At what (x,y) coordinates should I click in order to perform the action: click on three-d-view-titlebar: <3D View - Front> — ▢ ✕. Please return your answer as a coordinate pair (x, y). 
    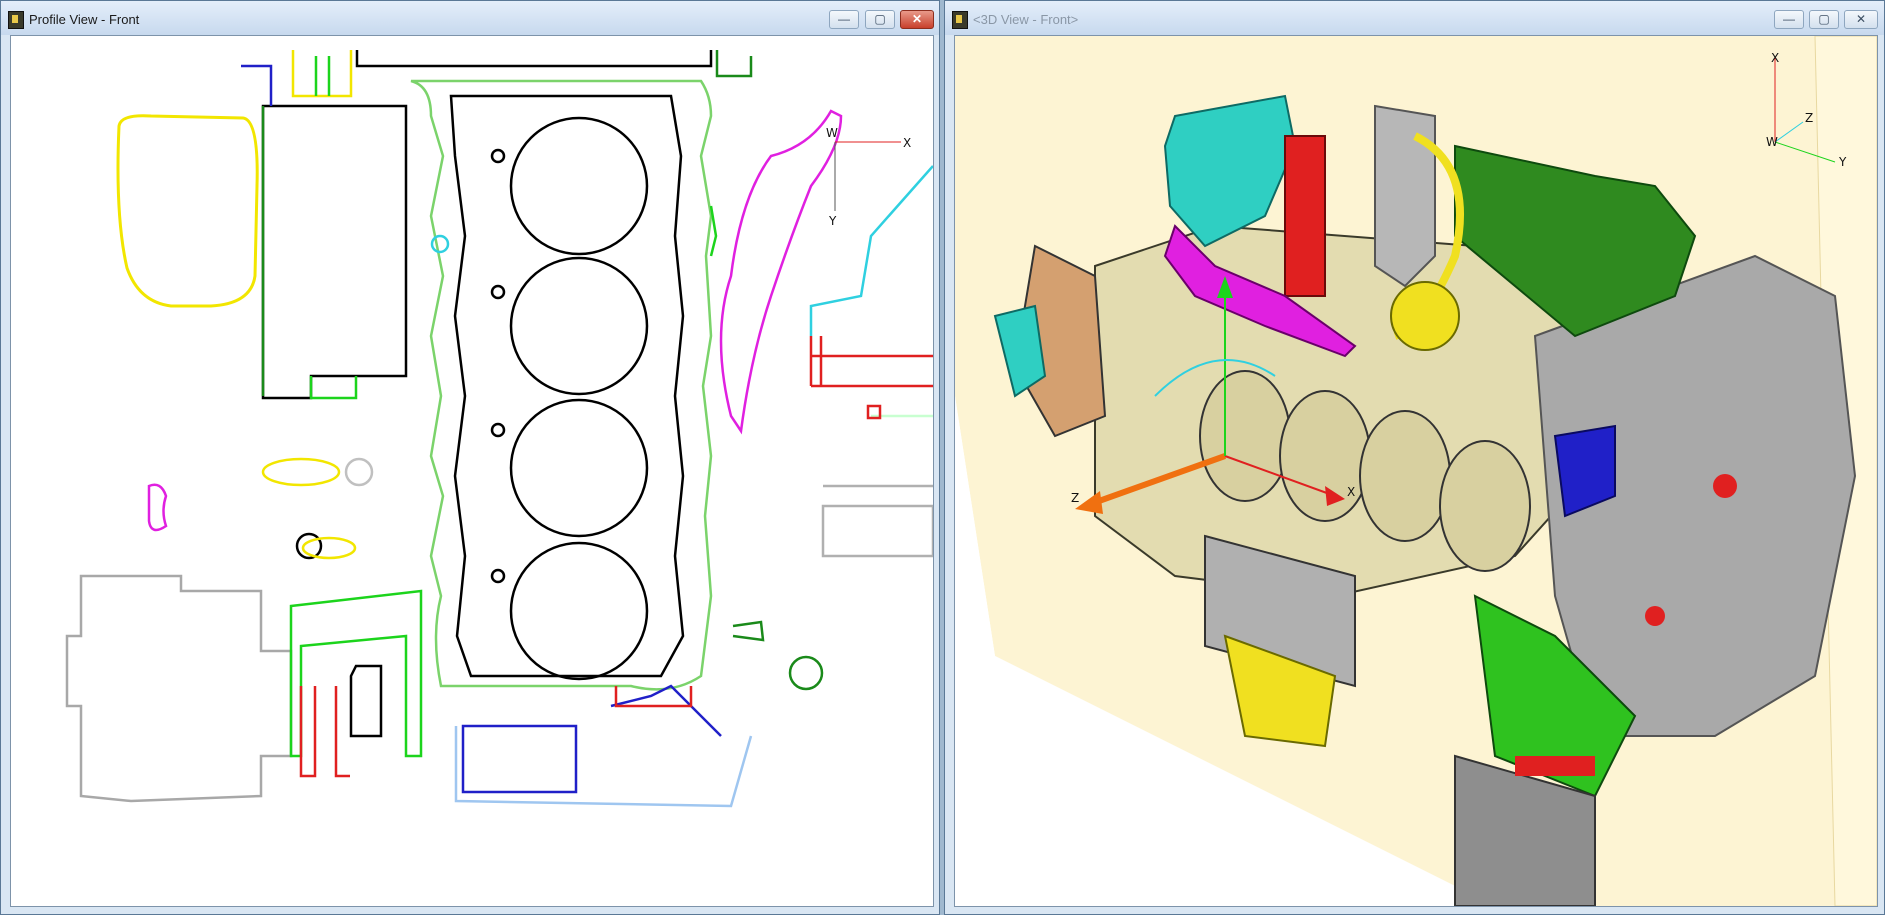
    Looking at the image, I should click on (1414, 18).